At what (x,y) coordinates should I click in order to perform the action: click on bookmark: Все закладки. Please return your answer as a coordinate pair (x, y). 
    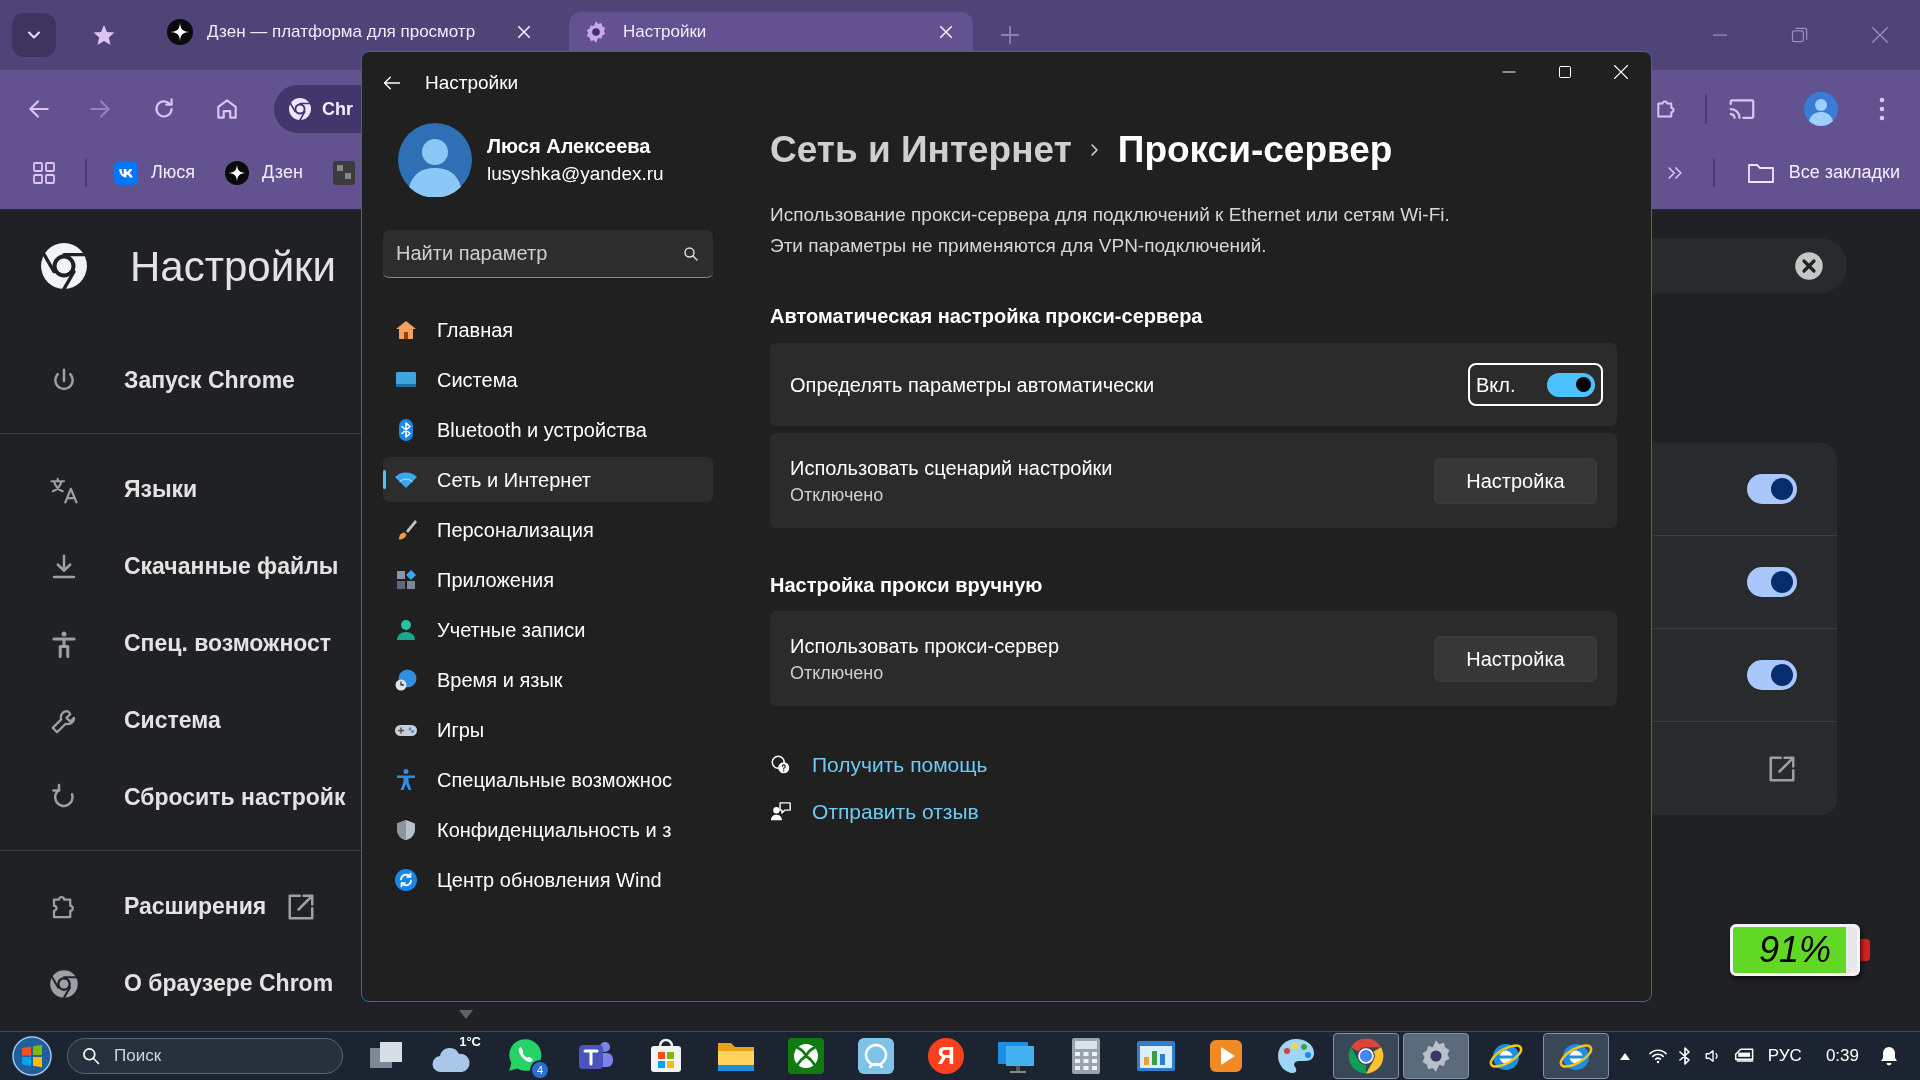
    Looking at the image, I should click on (1823, 172).